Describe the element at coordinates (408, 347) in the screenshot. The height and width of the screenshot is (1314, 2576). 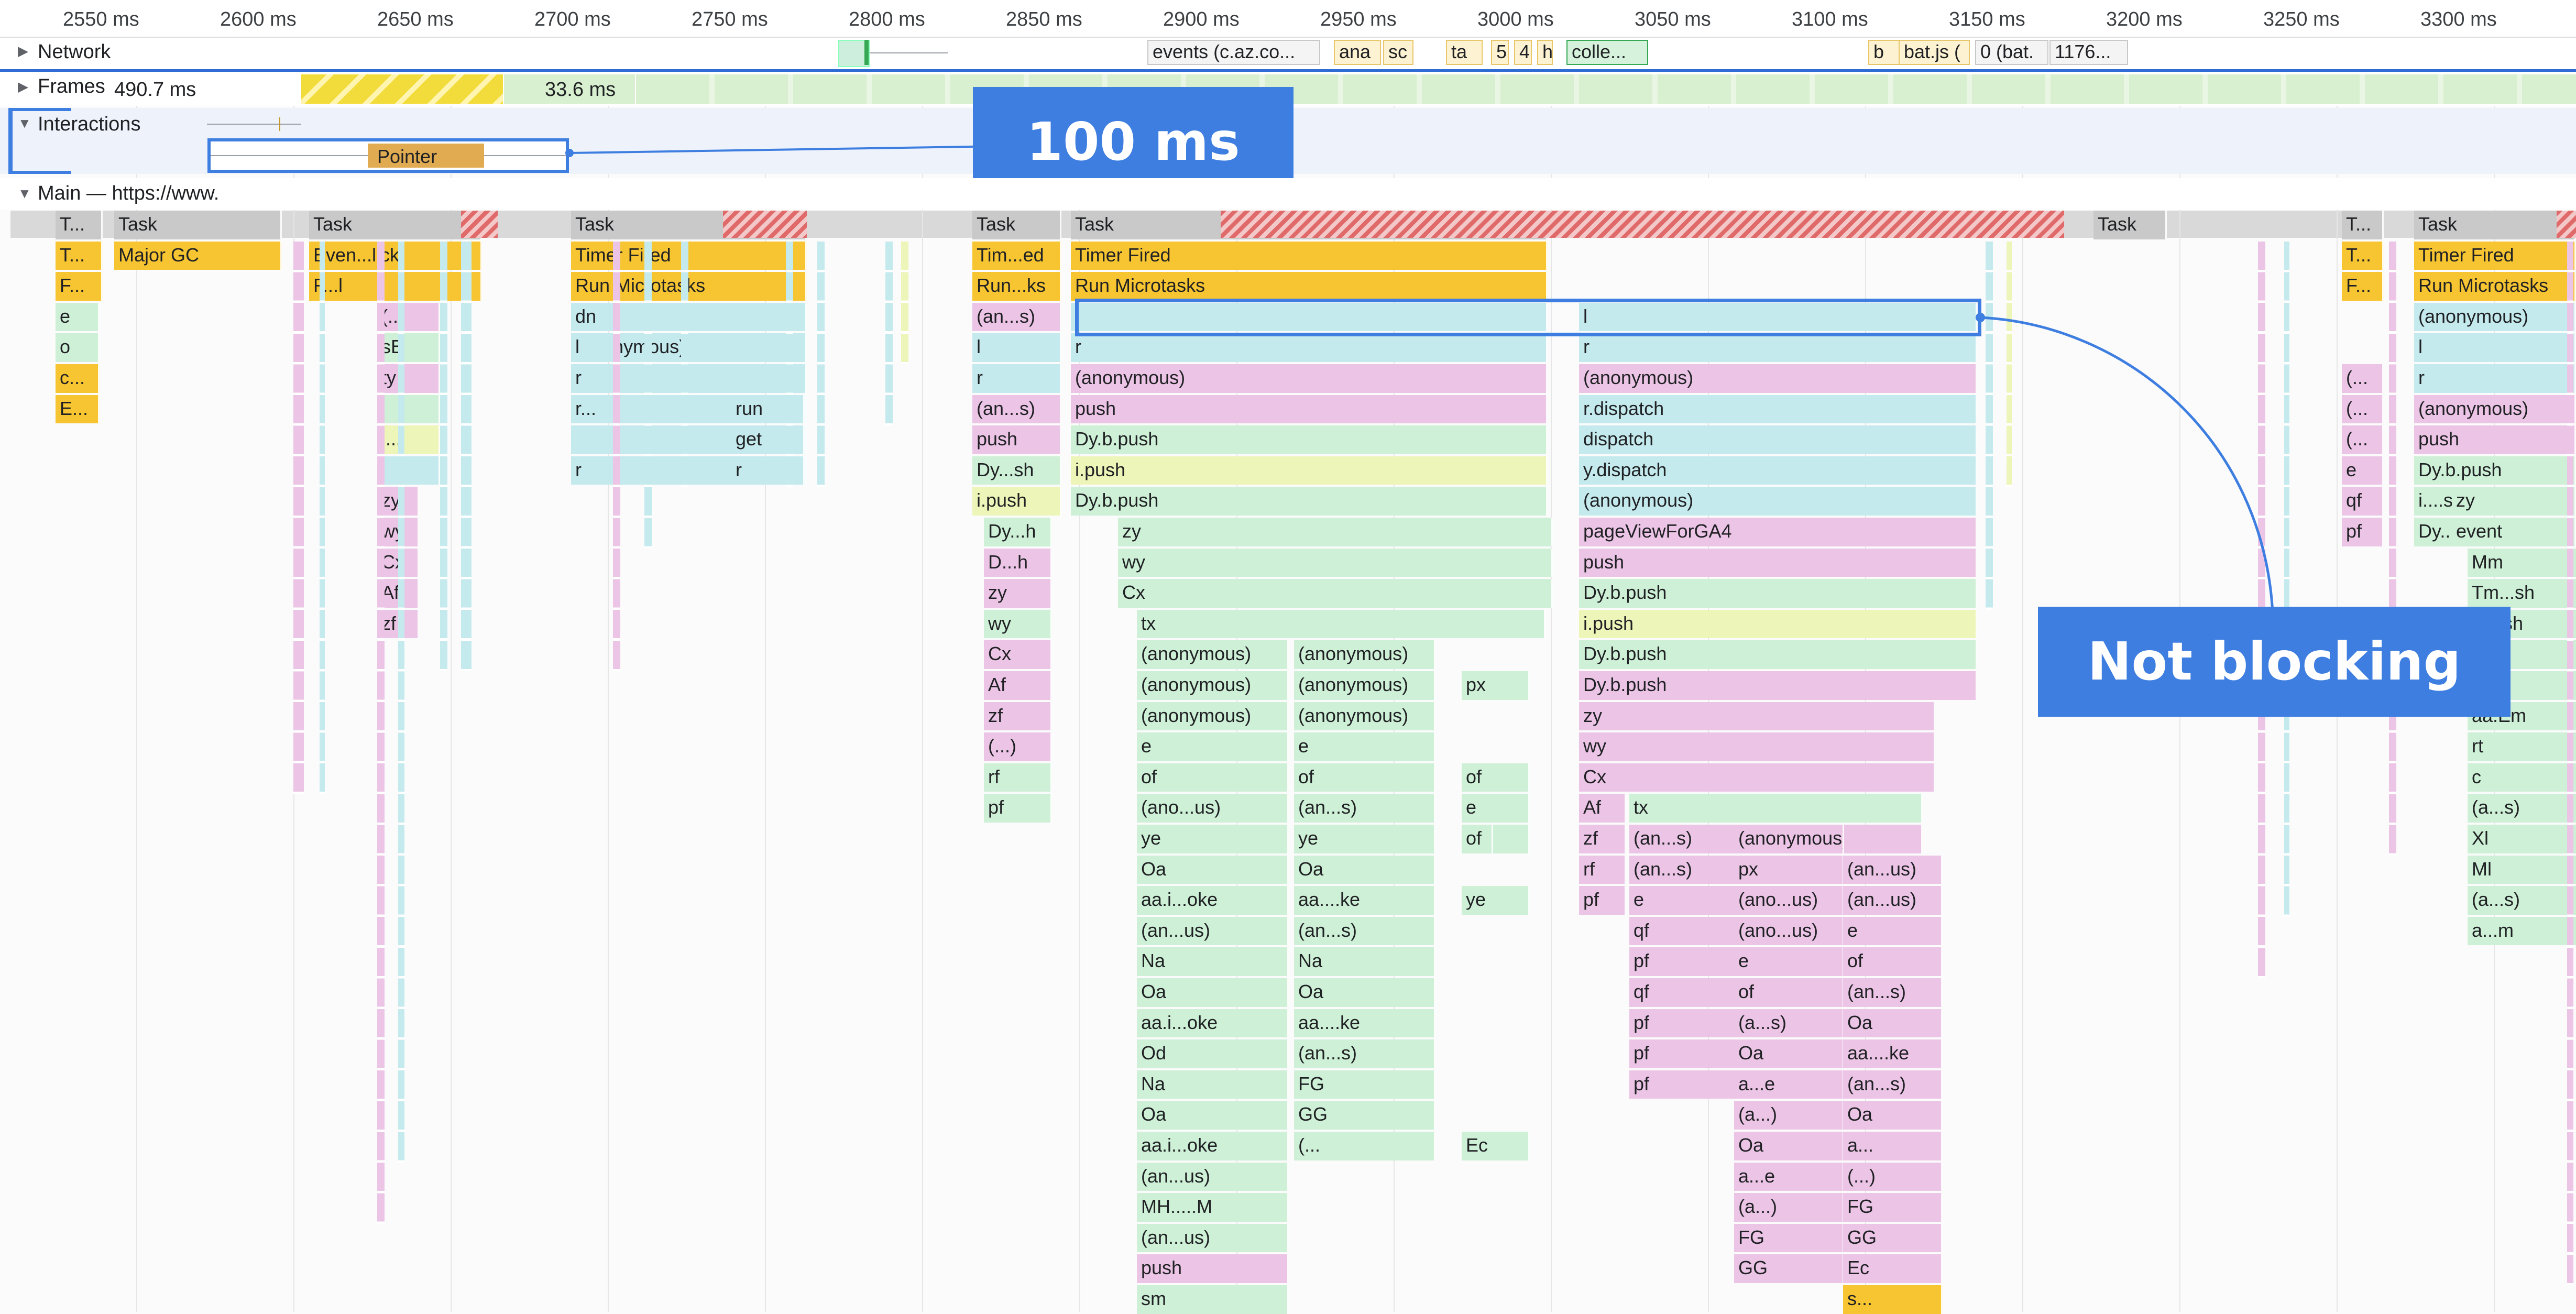
I see `flame-call: sB` at that location.